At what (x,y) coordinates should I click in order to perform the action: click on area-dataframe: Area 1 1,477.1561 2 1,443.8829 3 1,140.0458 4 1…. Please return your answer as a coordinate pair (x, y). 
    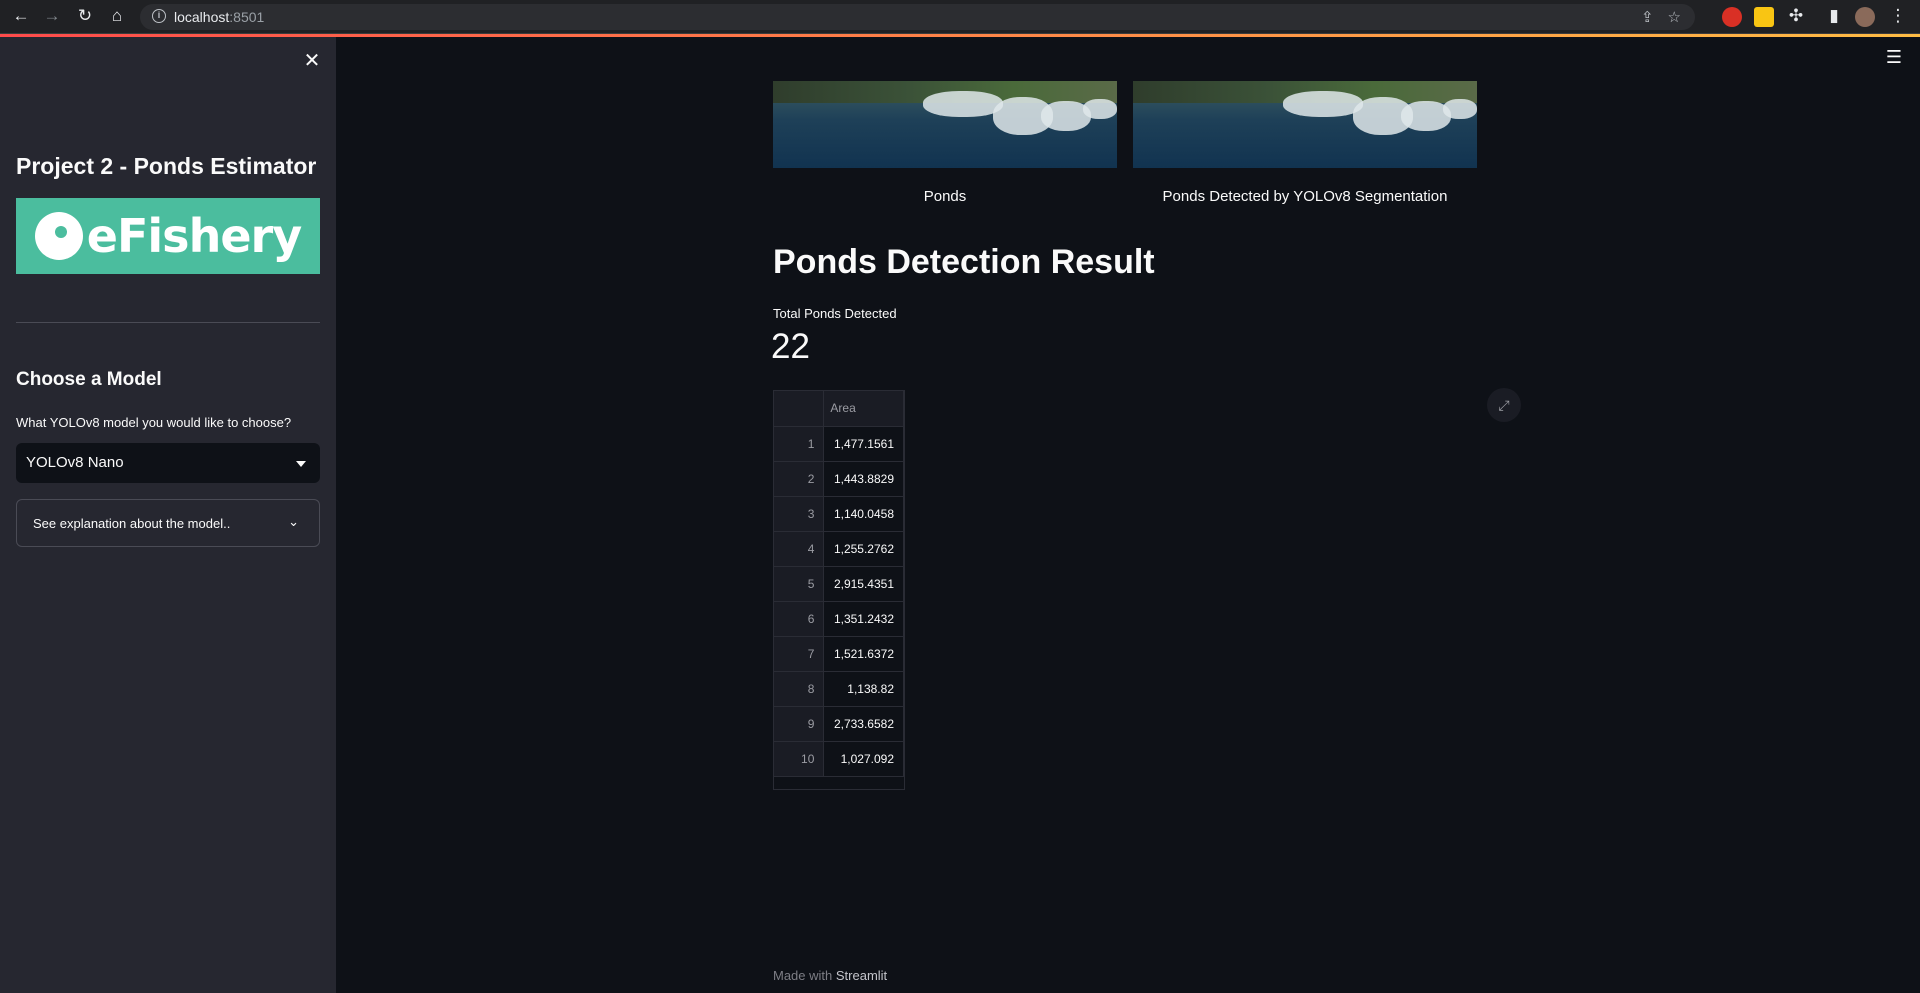
    Looking at the image, I should click on (839, 590).